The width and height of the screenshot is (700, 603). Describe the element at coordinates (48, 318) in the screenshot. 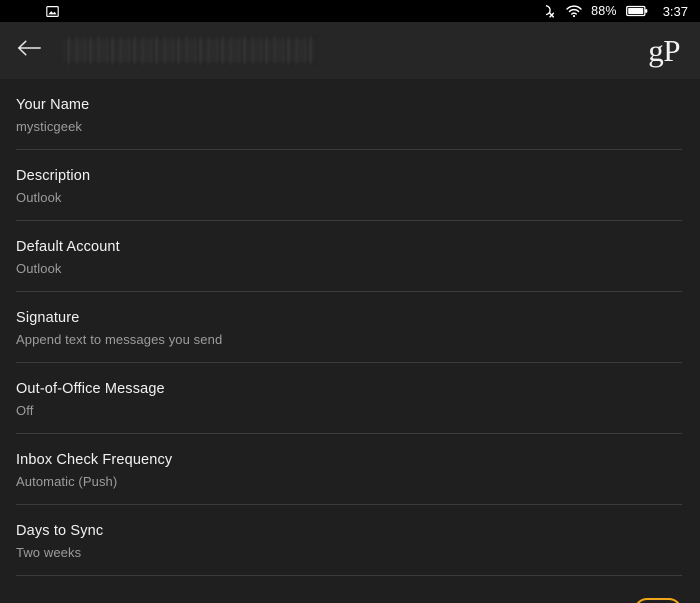

I see `list-item-title: Signature` at that location.